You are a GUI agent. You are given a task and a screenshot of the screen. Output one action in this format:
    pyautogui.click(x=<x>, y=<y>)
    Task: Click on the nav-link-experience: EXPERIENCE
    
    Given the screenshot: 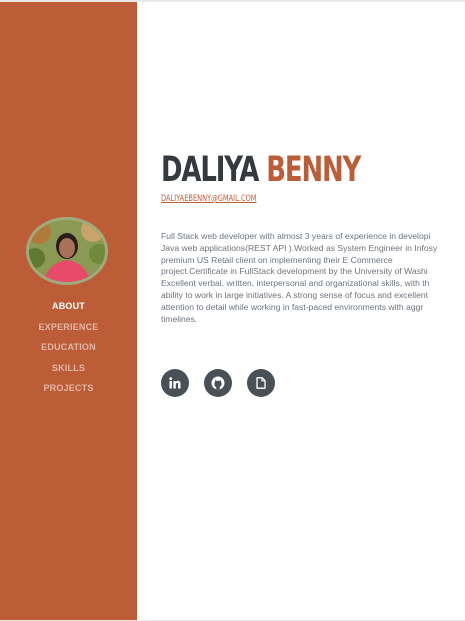 What is the action you would take?
    pyautogui.click(x=68, y=327)
    